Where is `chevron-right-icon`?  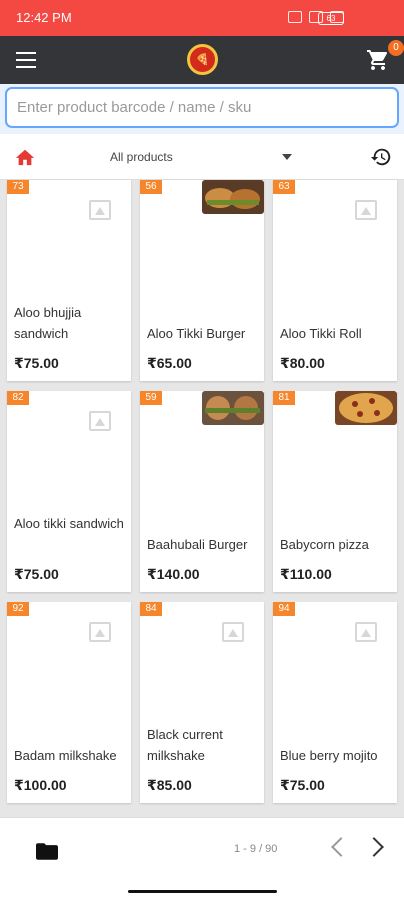
chevron-right-icon is located at coordinates (374, 847).